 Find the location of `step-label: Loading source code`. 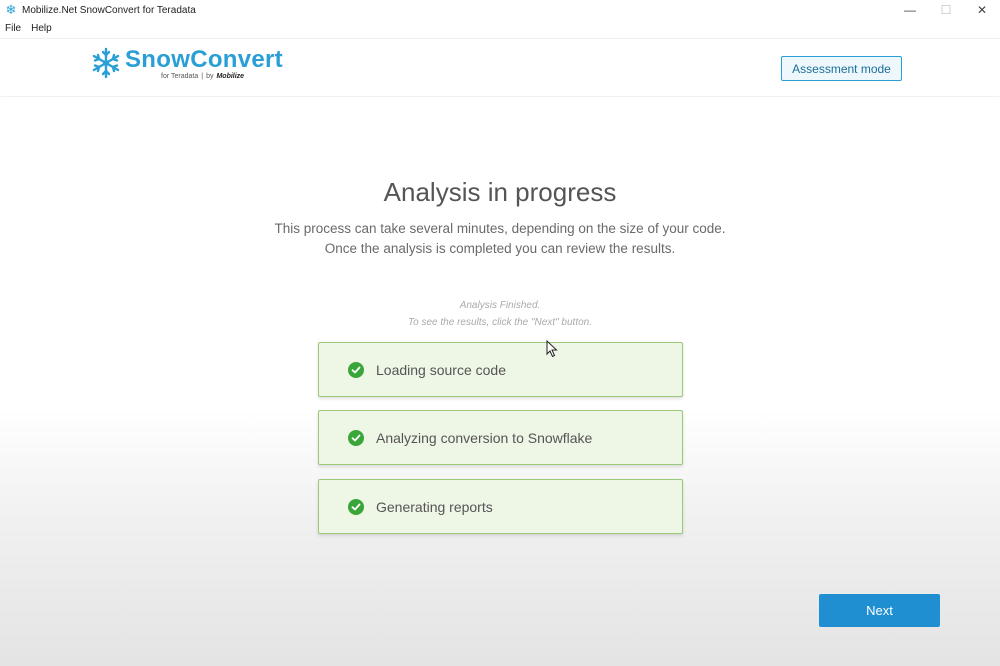

step-label: Loading source code is located at coordinates (441, 369).